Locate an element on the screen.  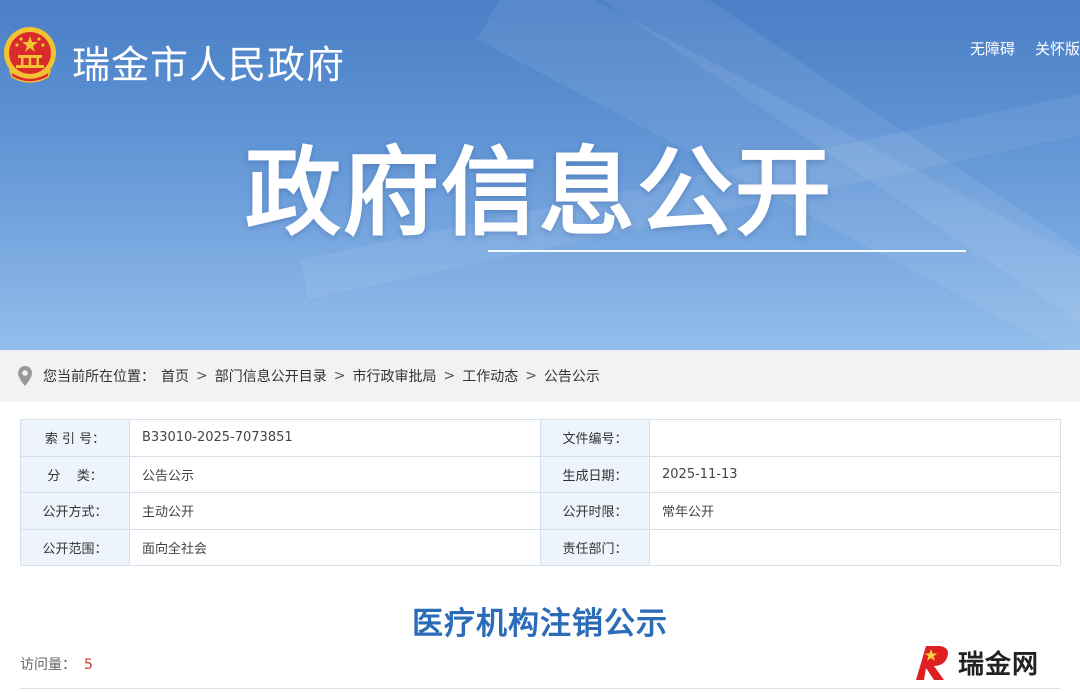
created-date-value: 2025-11-13 is located at coordinates (855, 474).